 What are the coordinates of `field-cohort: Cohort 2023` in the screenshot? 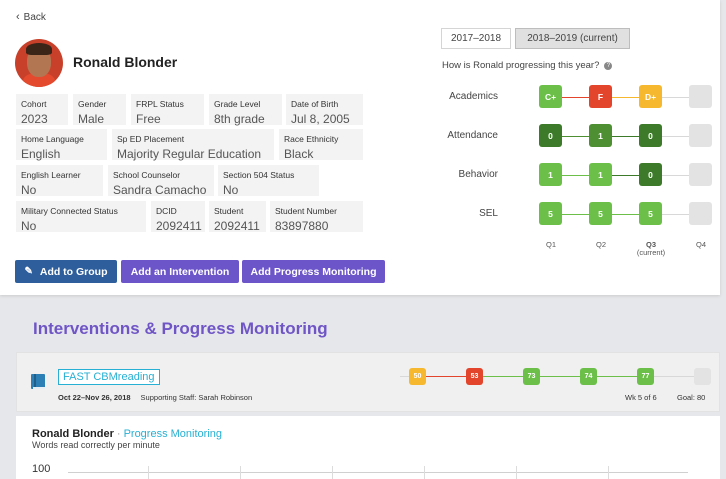 It's located at (42, 110).